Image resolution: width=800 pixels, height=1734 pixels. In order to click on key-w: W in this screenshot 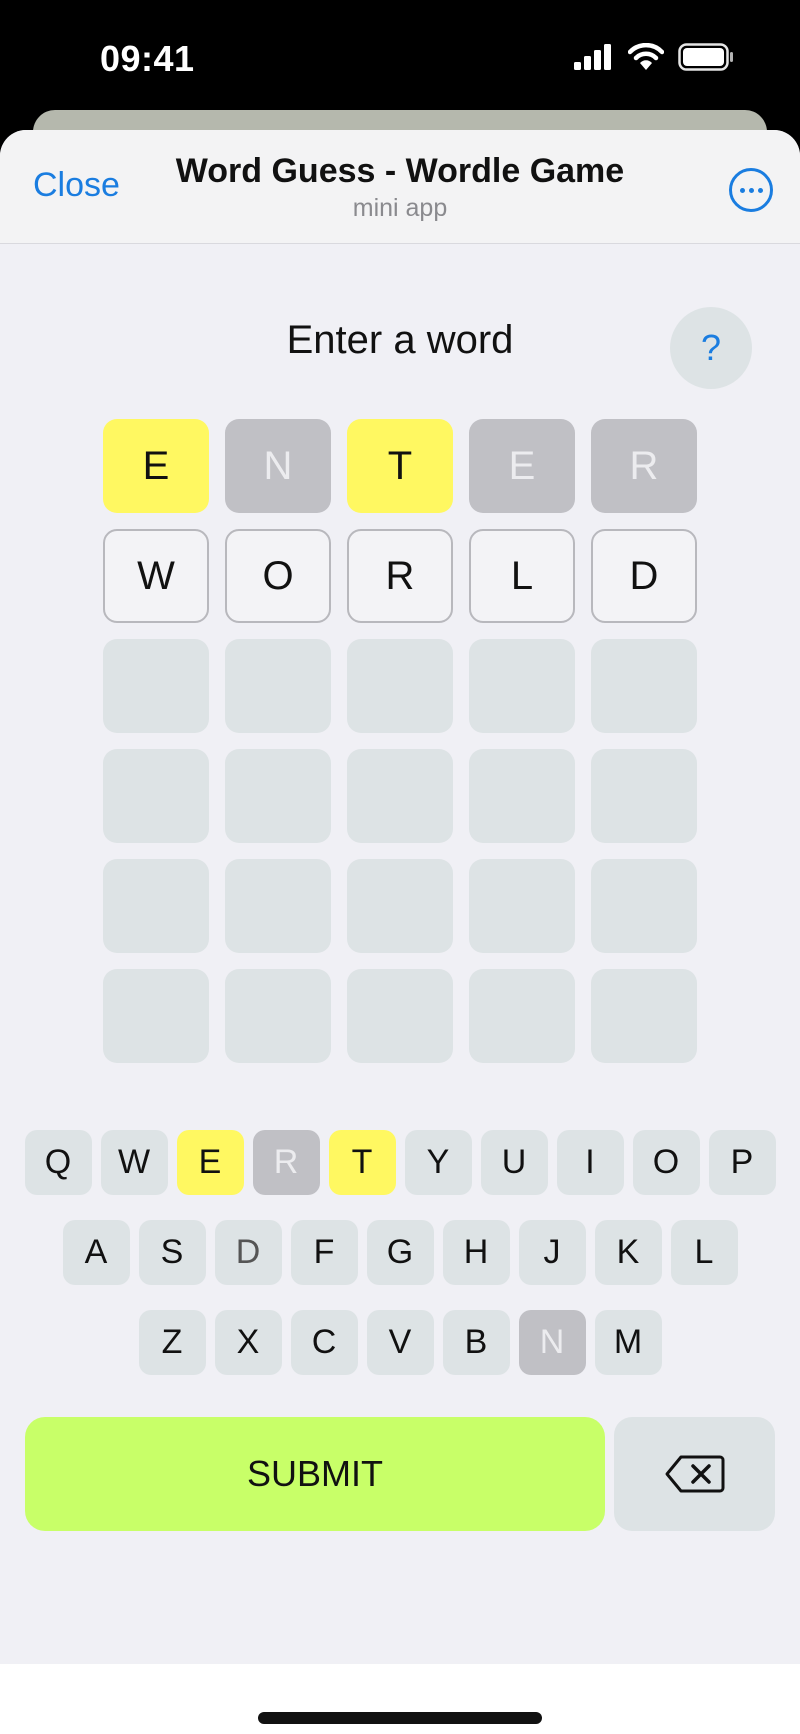, I will do `click(134, 1162)`.